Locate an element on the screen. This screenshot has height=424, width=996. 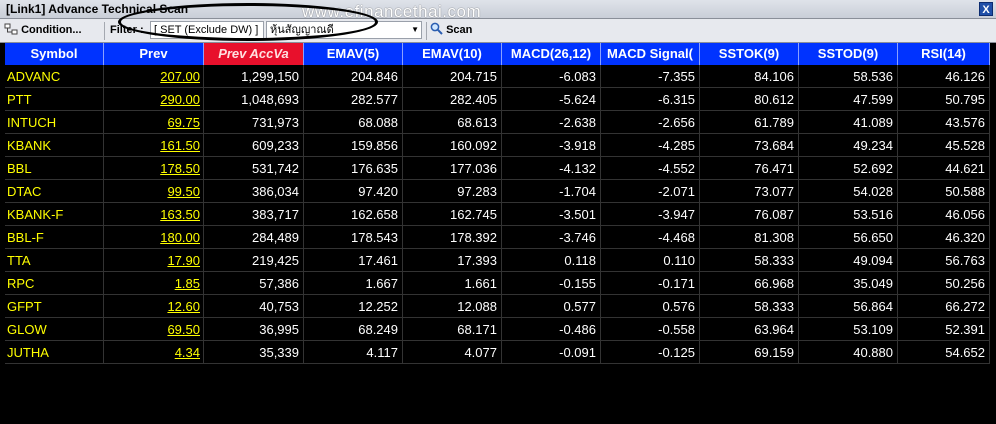
prev-price-link: 69.75 is located at coordinates (183, 122).